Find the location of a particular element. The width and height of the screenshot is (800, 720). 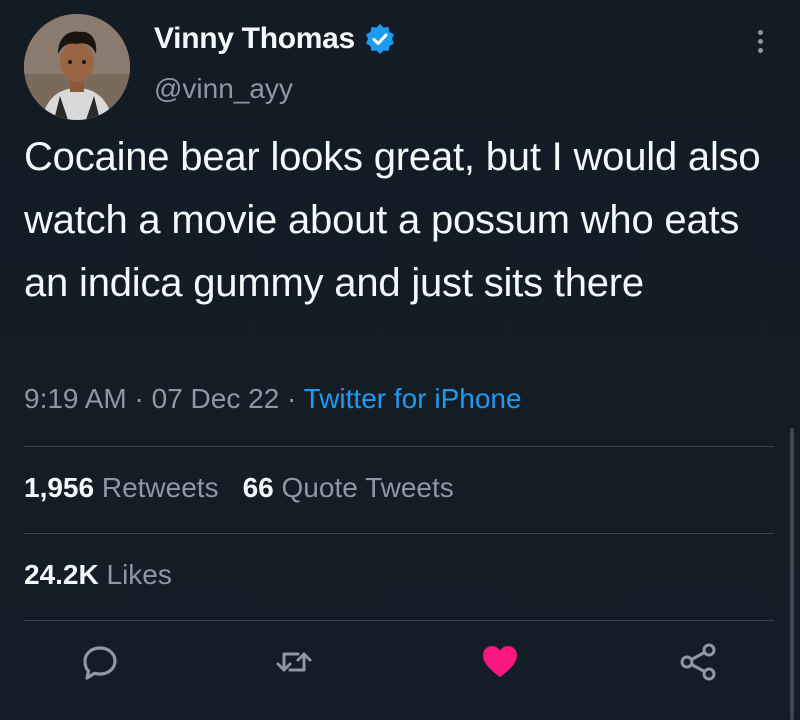

likes-label: Likes is located at coordinates (139, 574).